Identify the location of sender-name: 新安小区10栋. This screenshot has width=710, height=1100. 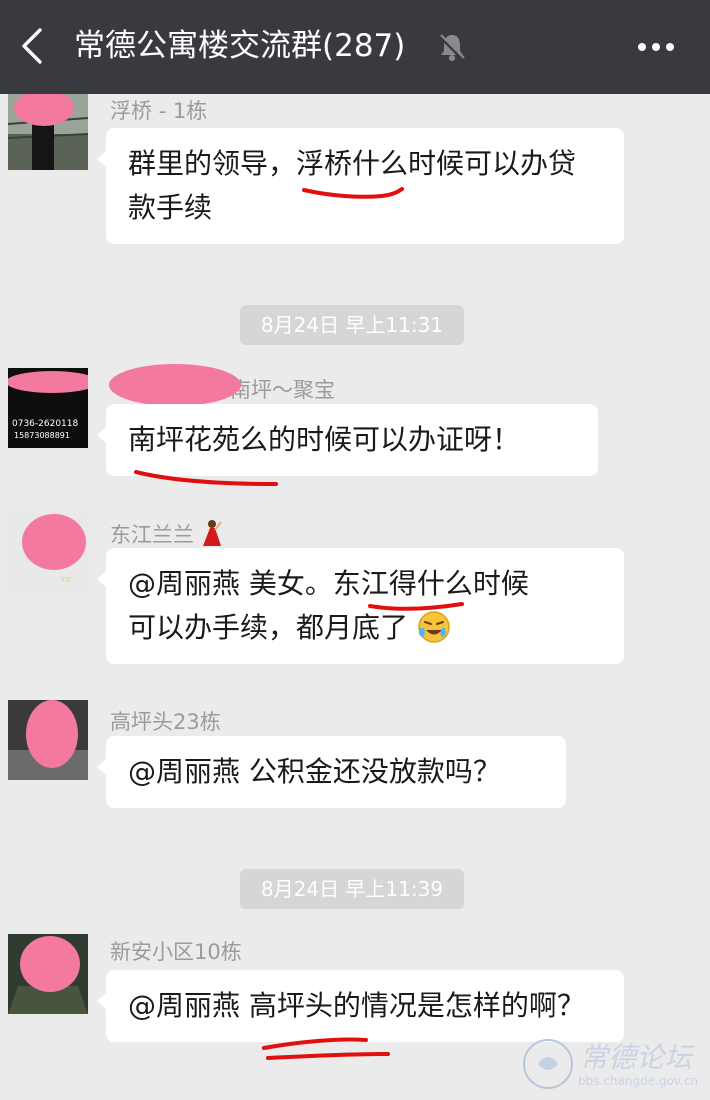
(176, 952).